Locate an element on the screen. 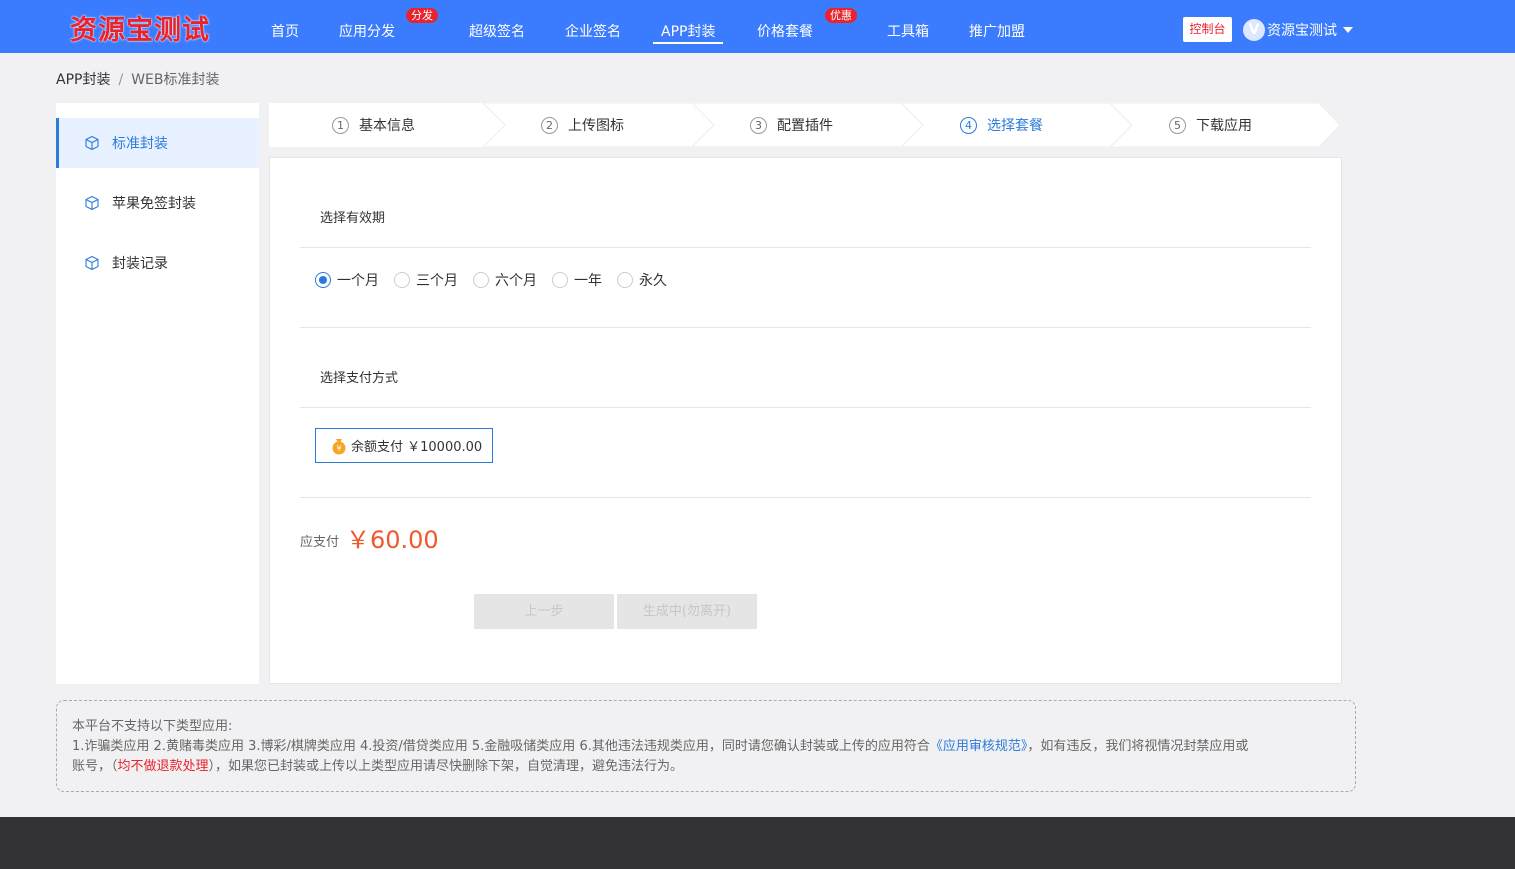 This screenshot has width=1515, height=869. site-logo: 资源宝测试 is located at coordinates (140, 27).